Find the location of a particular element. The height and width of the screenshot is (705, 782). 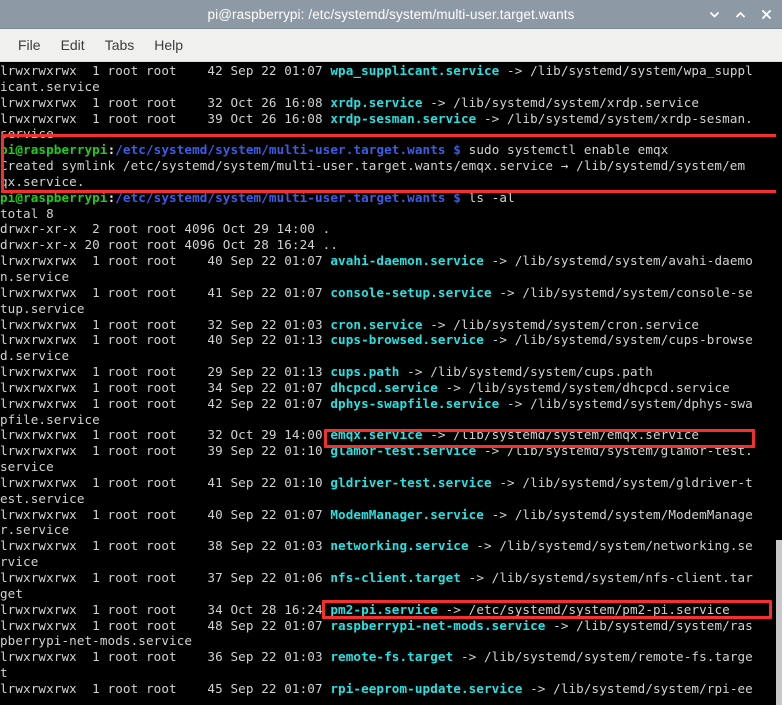

terminal-span: -> /etc/systemd/system/pm2-pi.service is located at coordinates (583, 609).